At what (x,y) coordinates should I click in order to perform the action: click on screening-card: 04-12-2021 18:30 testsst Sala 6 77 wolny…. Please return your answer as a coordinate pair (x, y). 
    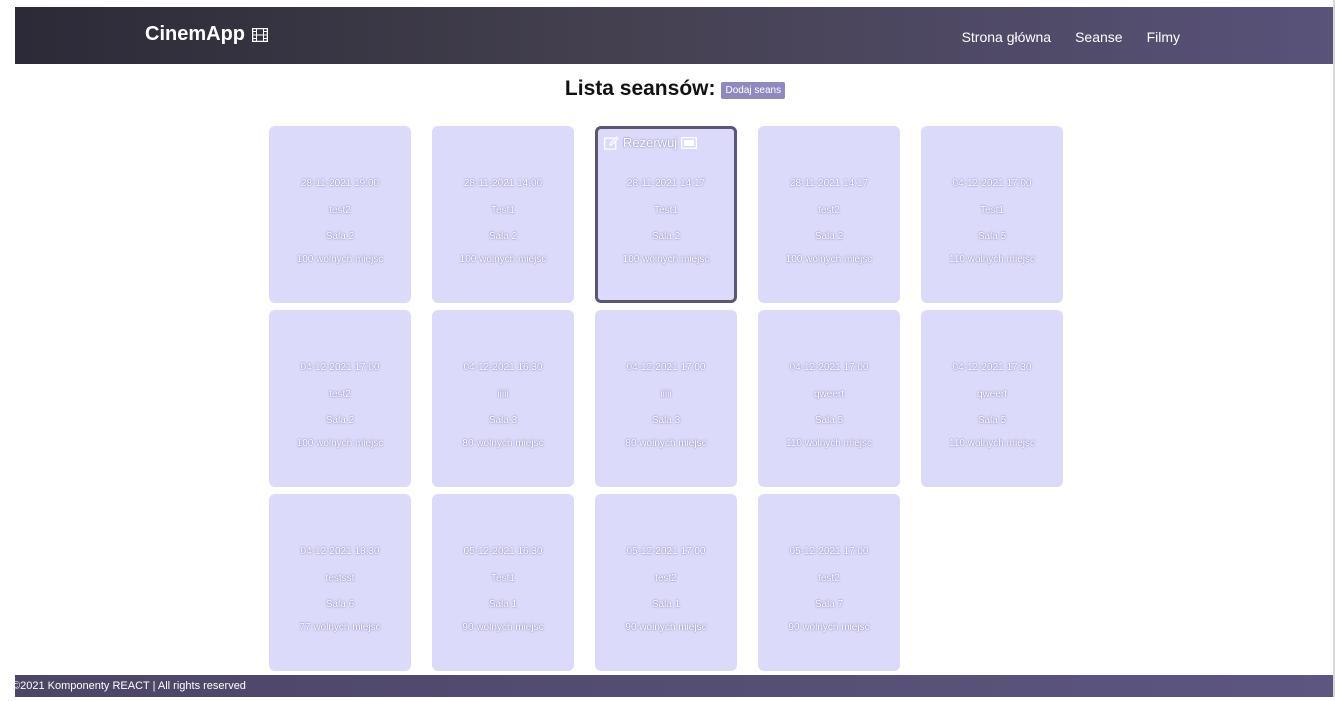
    Looking at the image, I should click on (340, 582).